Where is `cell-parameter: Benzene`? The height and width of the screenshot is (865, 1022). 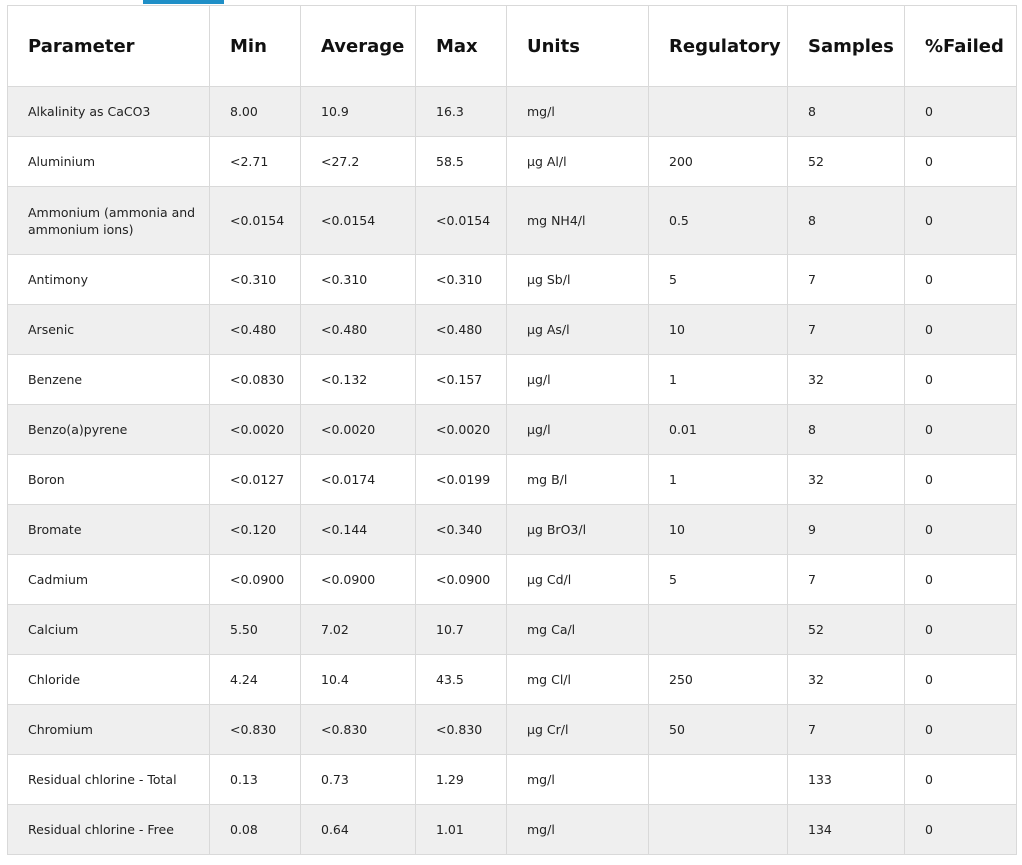 cell-parameter: Benzene is located at coordinates (108, 379).